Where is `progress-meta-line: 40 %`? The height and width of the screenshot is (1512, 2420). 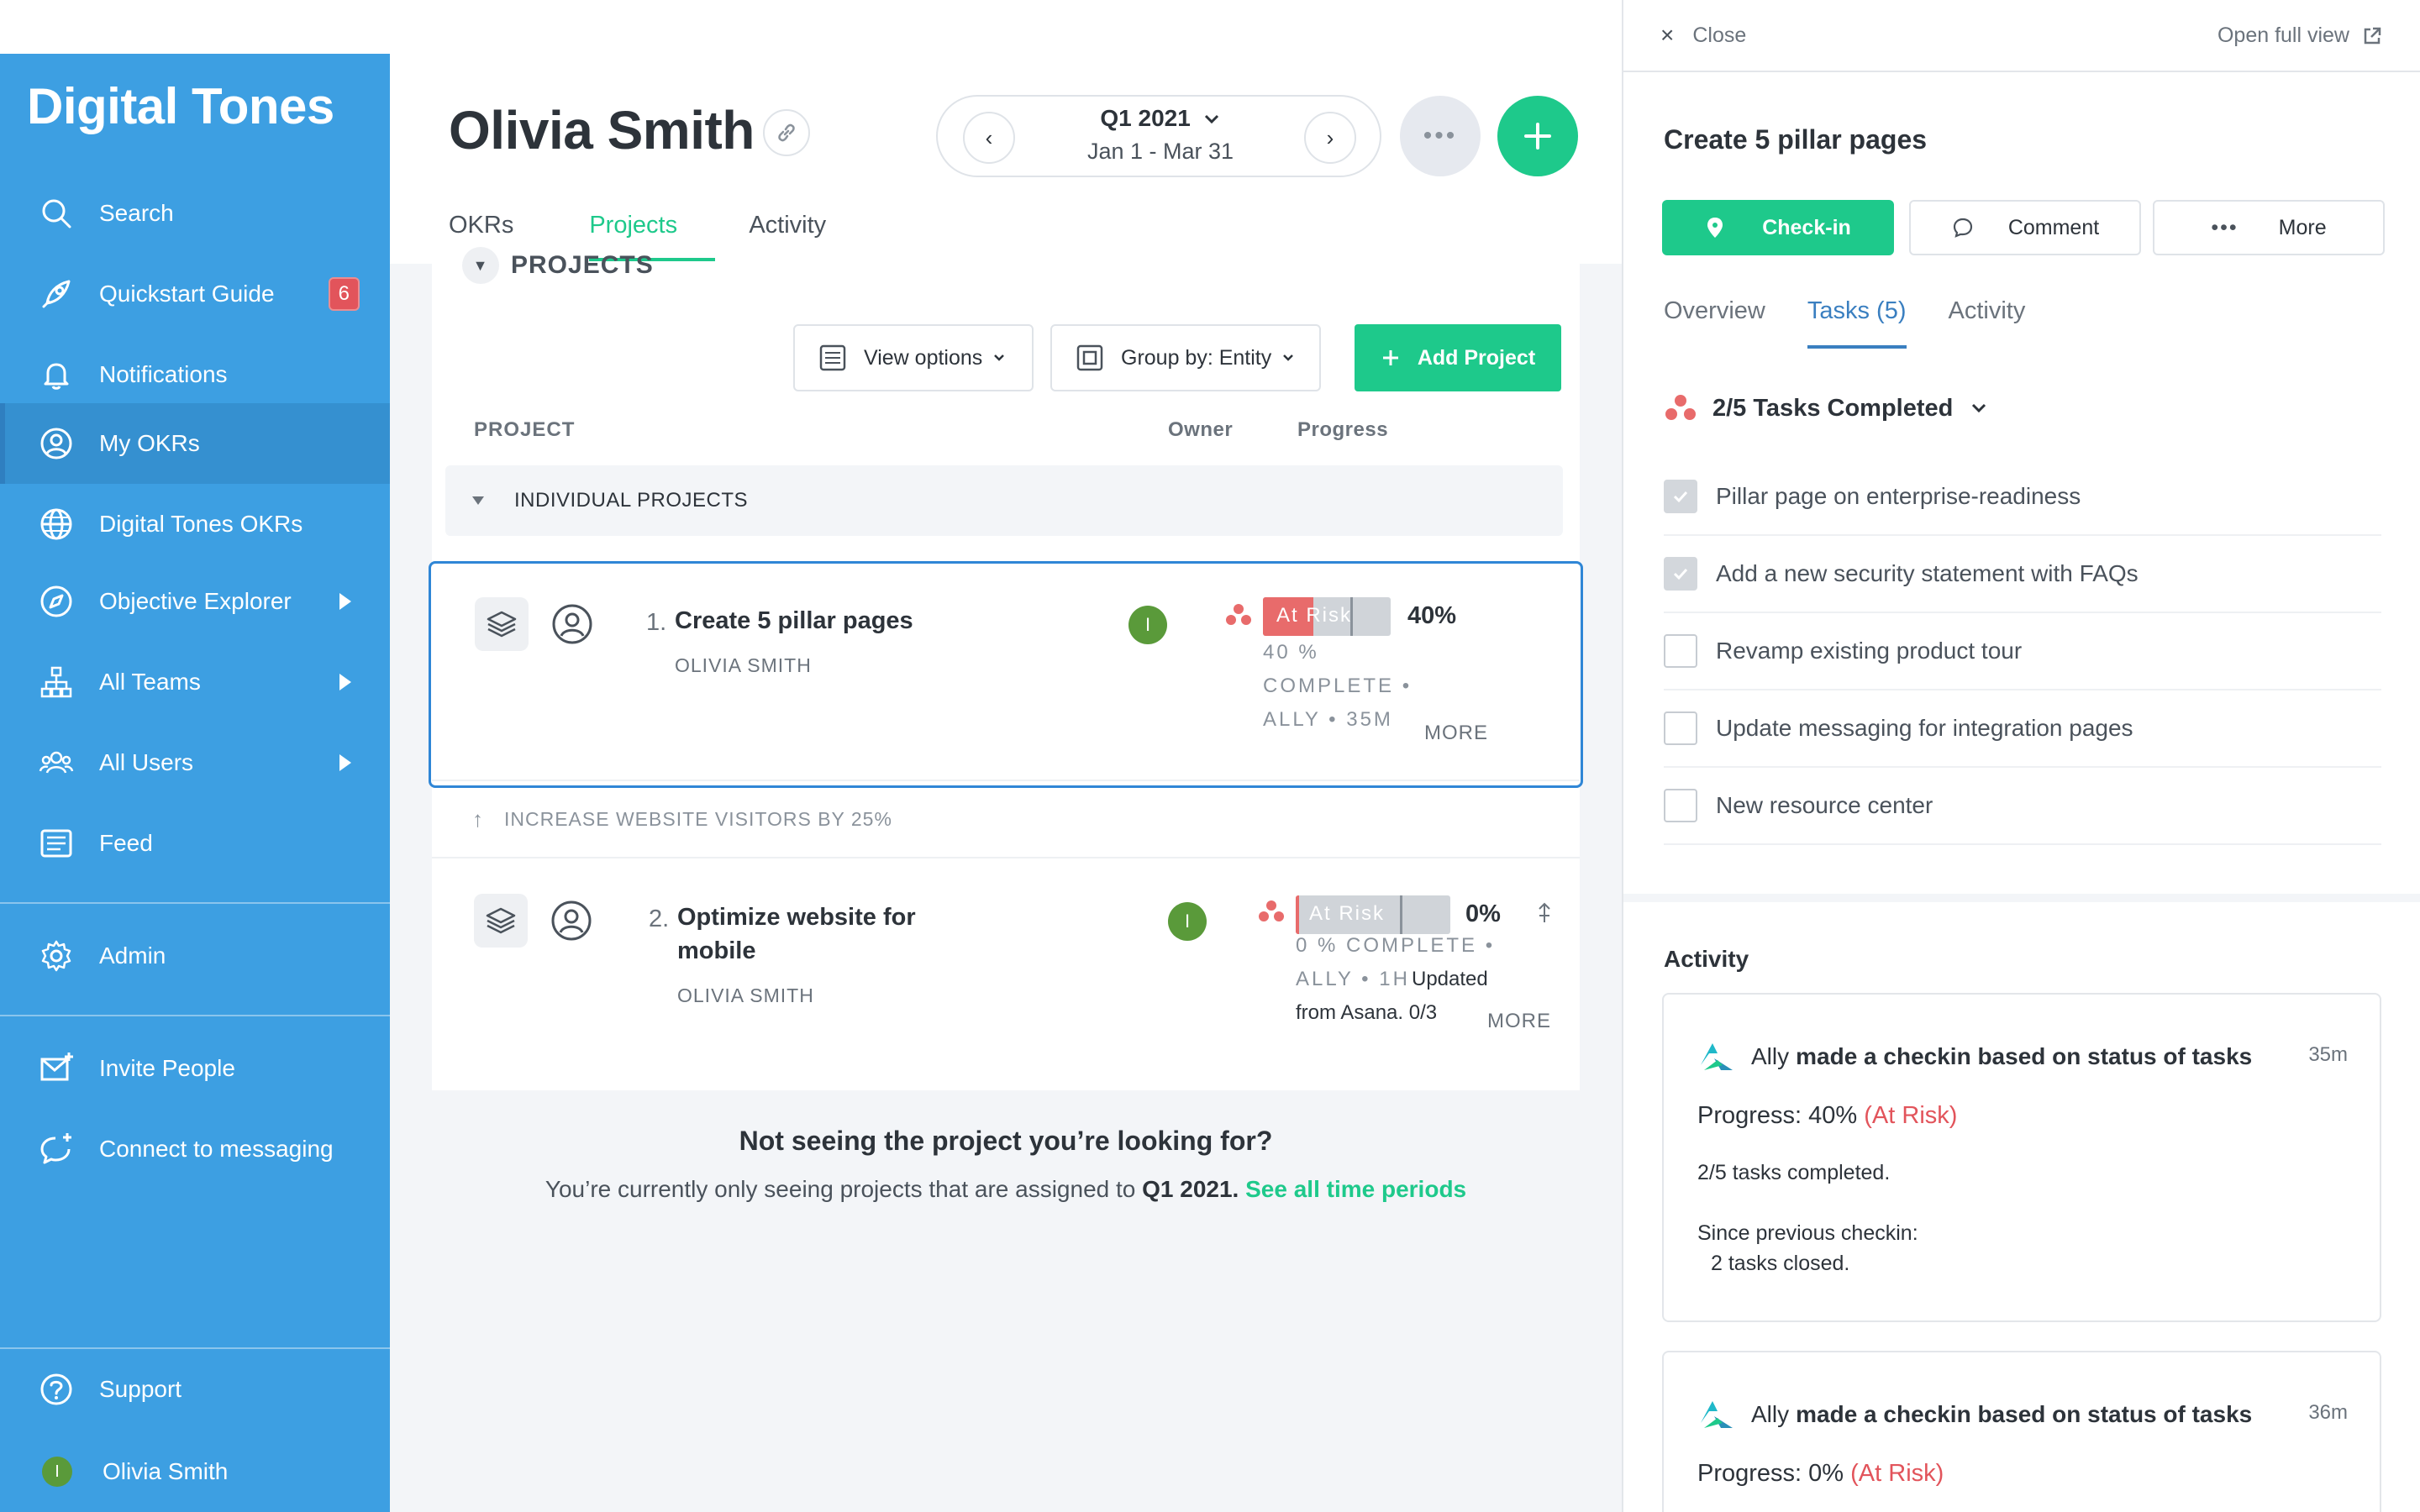
progress-meta-line: 40 % is located at coordinates (1291, 652).